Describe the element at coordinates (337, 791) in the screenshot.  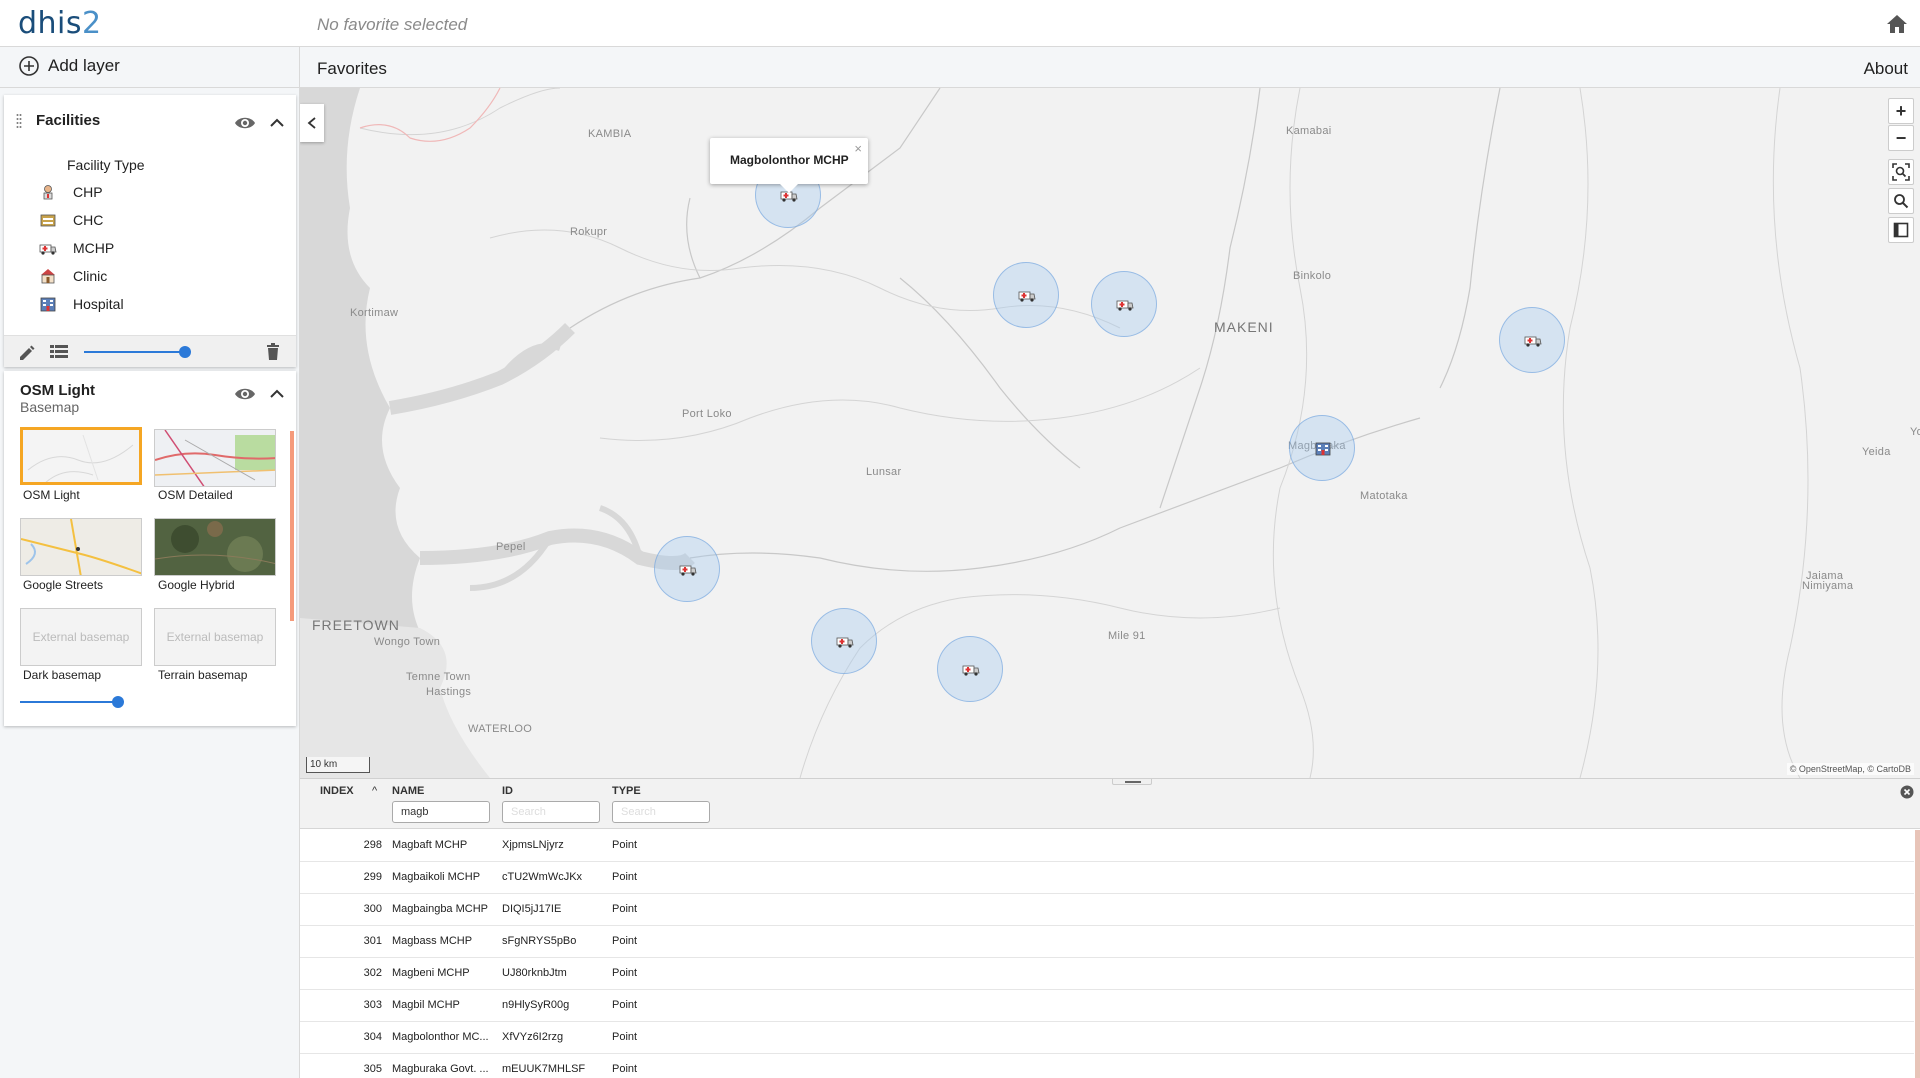
I see `column-header-index: INDEX` at that location.